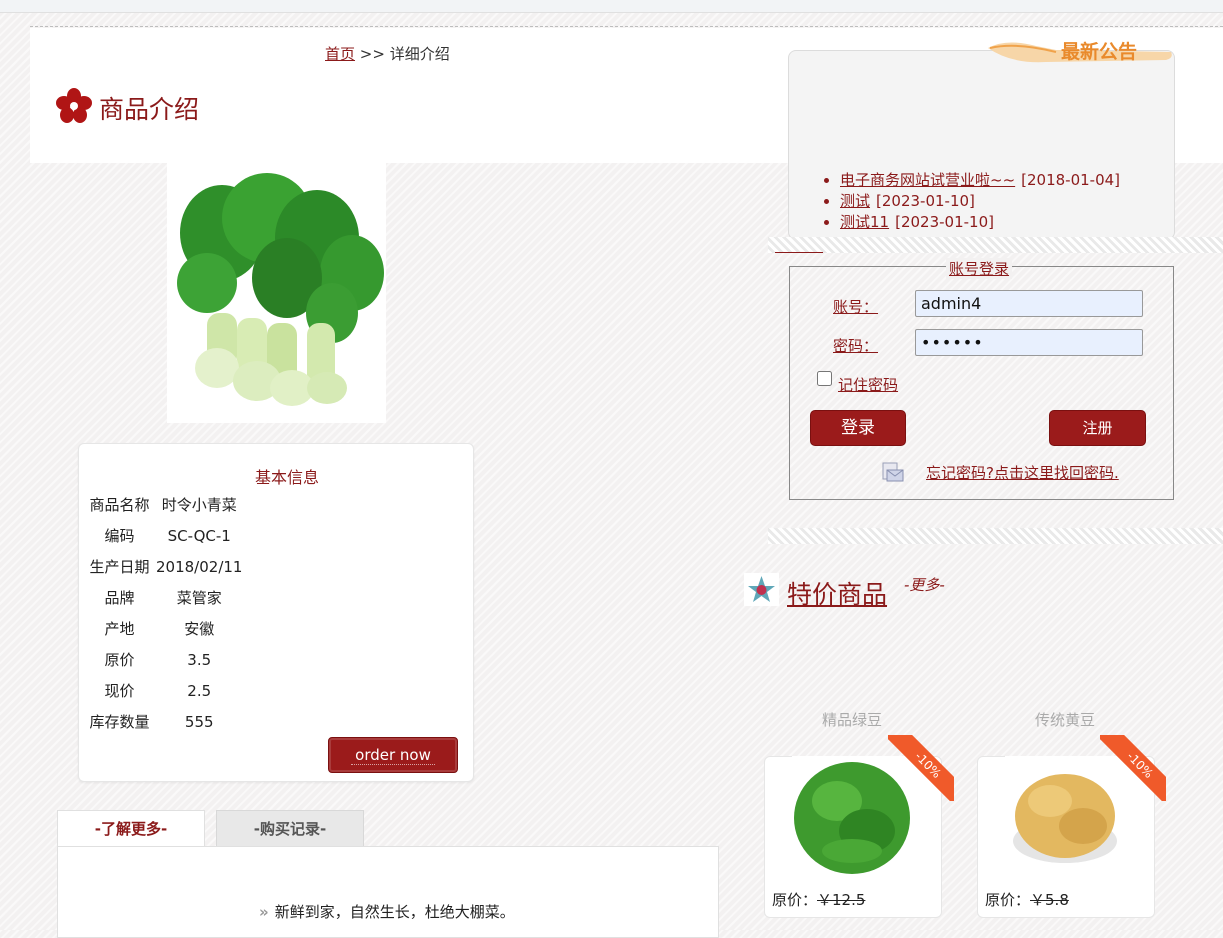 The height and width of the screenshot is (938, 1223). I want to click on forgot-password-link: 忘记密码?点击这里找回密码., so click(1022, 472).